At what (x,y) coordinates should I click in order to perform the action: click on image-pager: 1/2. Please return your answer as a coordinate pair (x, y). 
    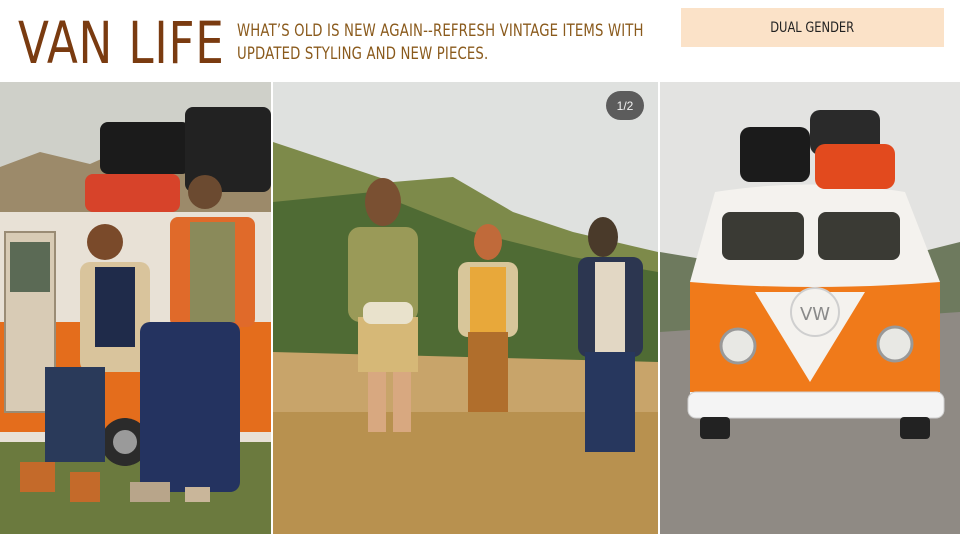
    Looking at the image, I should click on (625, 105).